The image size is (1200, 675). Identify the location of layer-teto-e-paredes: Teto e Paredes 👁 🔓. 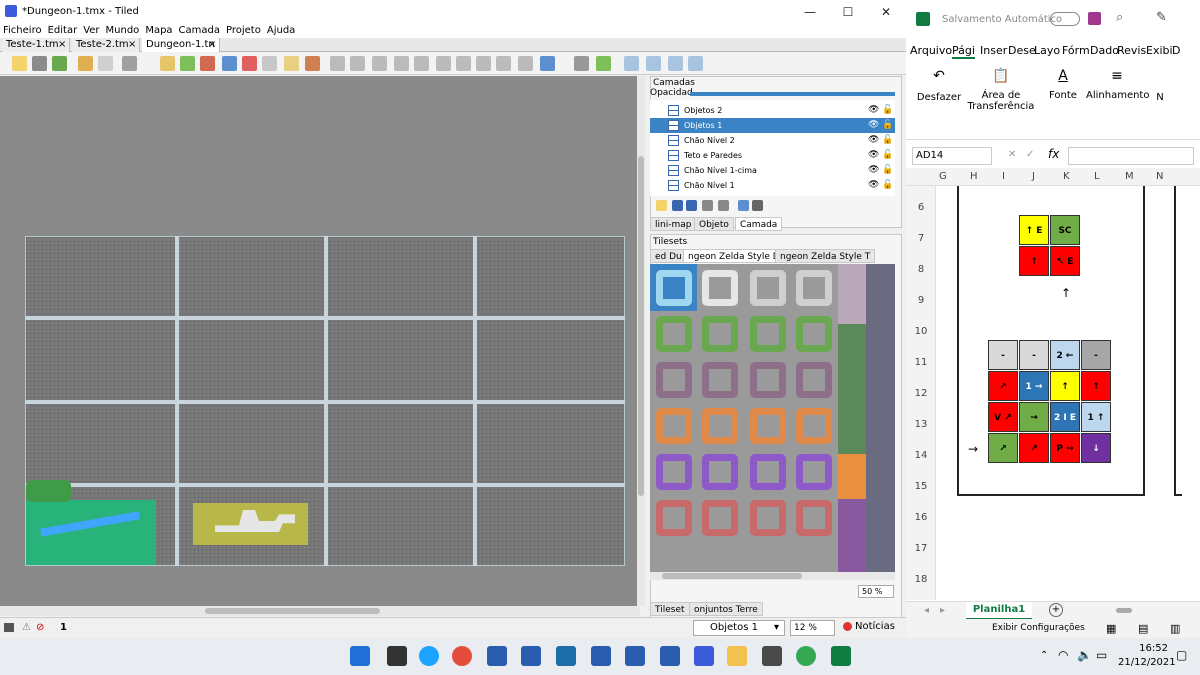
(772, 155).